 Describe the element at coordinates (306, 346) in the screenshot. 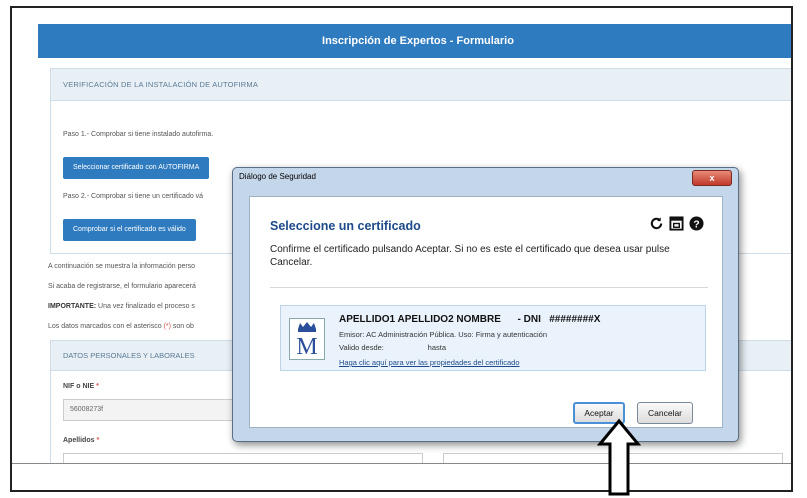

I see `svg-text: M` at that location.